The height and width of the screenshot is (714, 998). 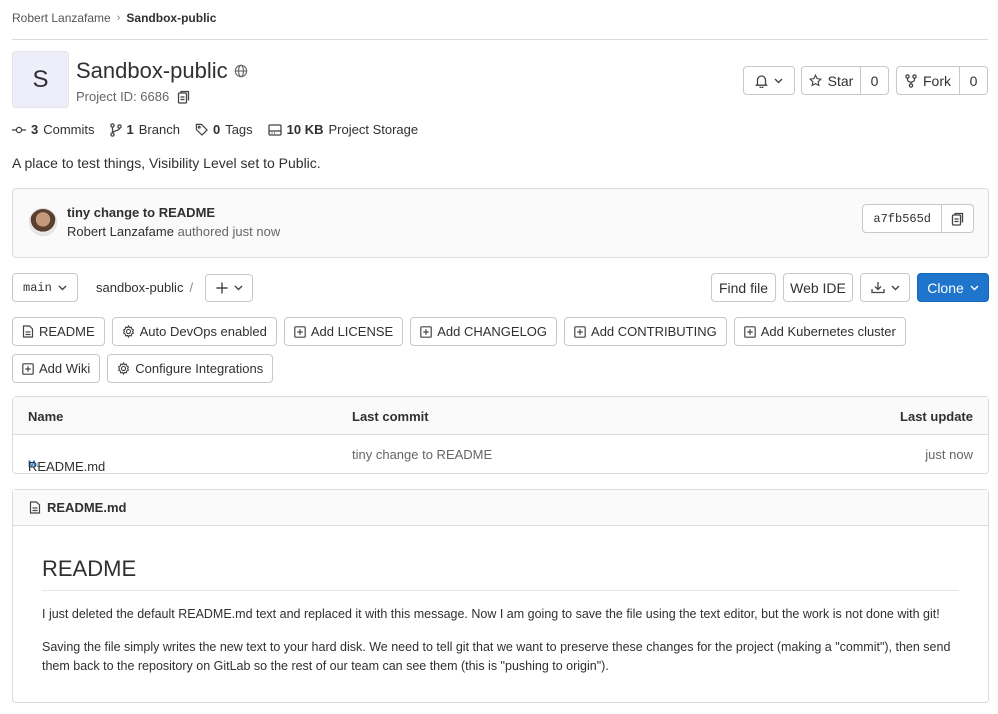 What do you see at coordinates (61, 18) in the screenshot?
I see `breadcrumb-owner: Robert Lanzafame` at bounding box center [61, 18].